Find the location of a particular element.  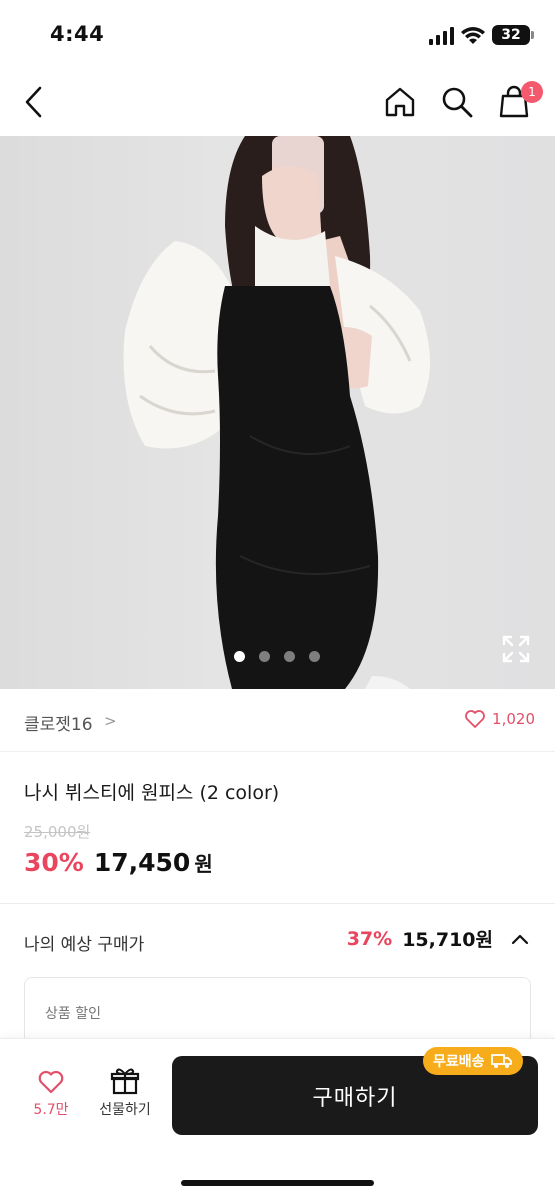

product-title: 나시 뷔스티에 원피스 (2 color) is located at coordinates (152, 793).